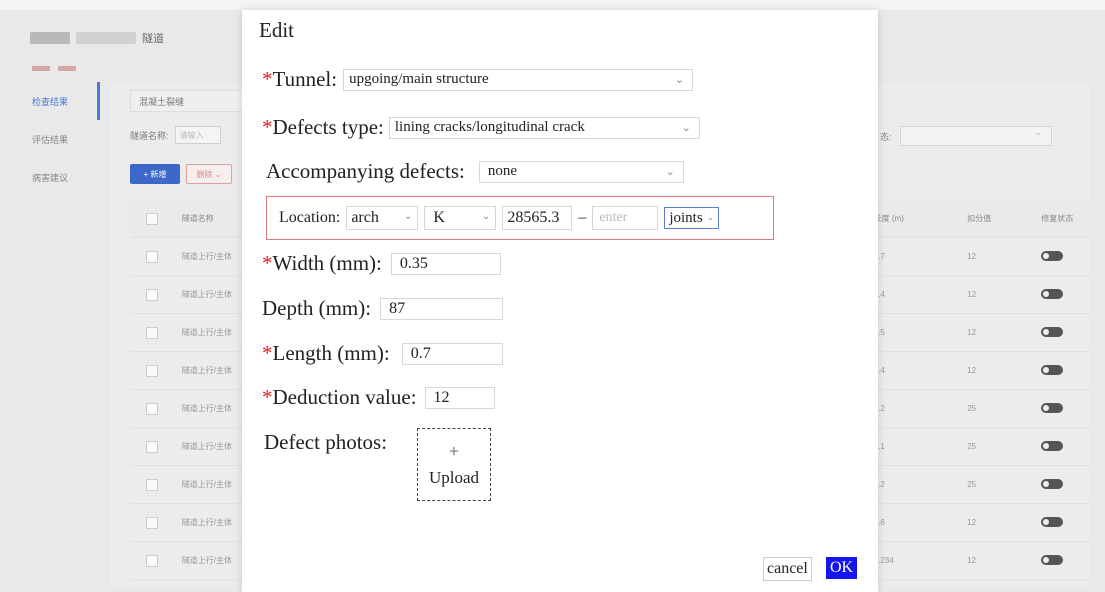 This screenshot has height=592, width=1105. I want to click on tunnel-label: Tunnel:, so click(305, 79).